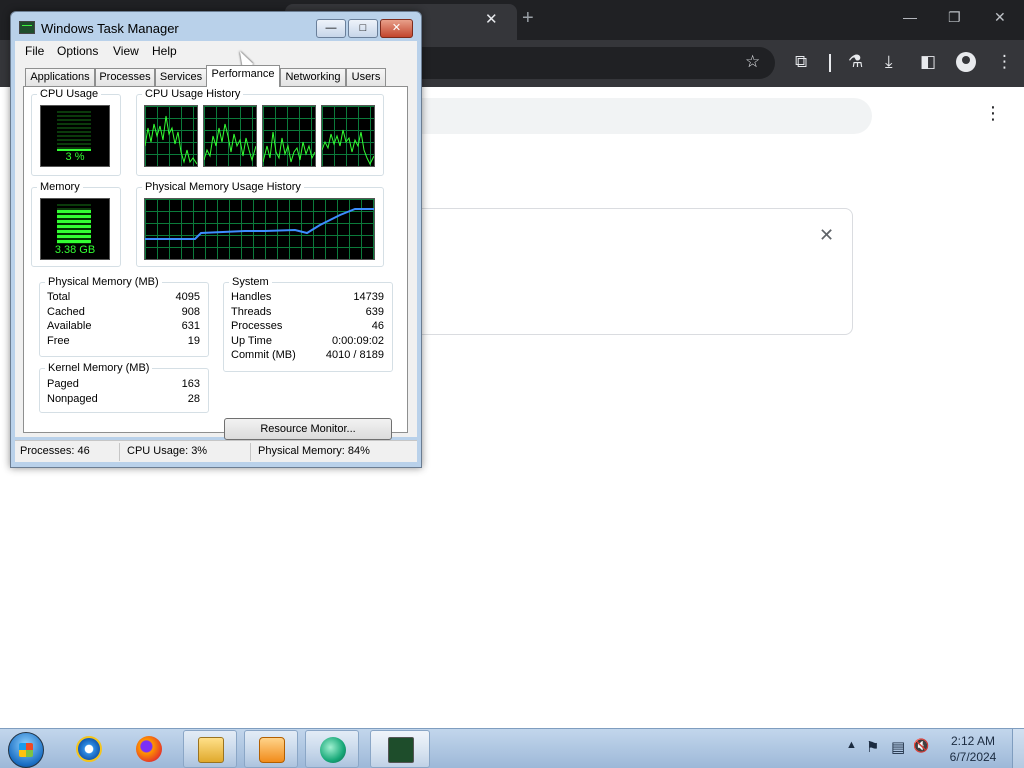  I want to click on media-player-button, so click(271, 749).